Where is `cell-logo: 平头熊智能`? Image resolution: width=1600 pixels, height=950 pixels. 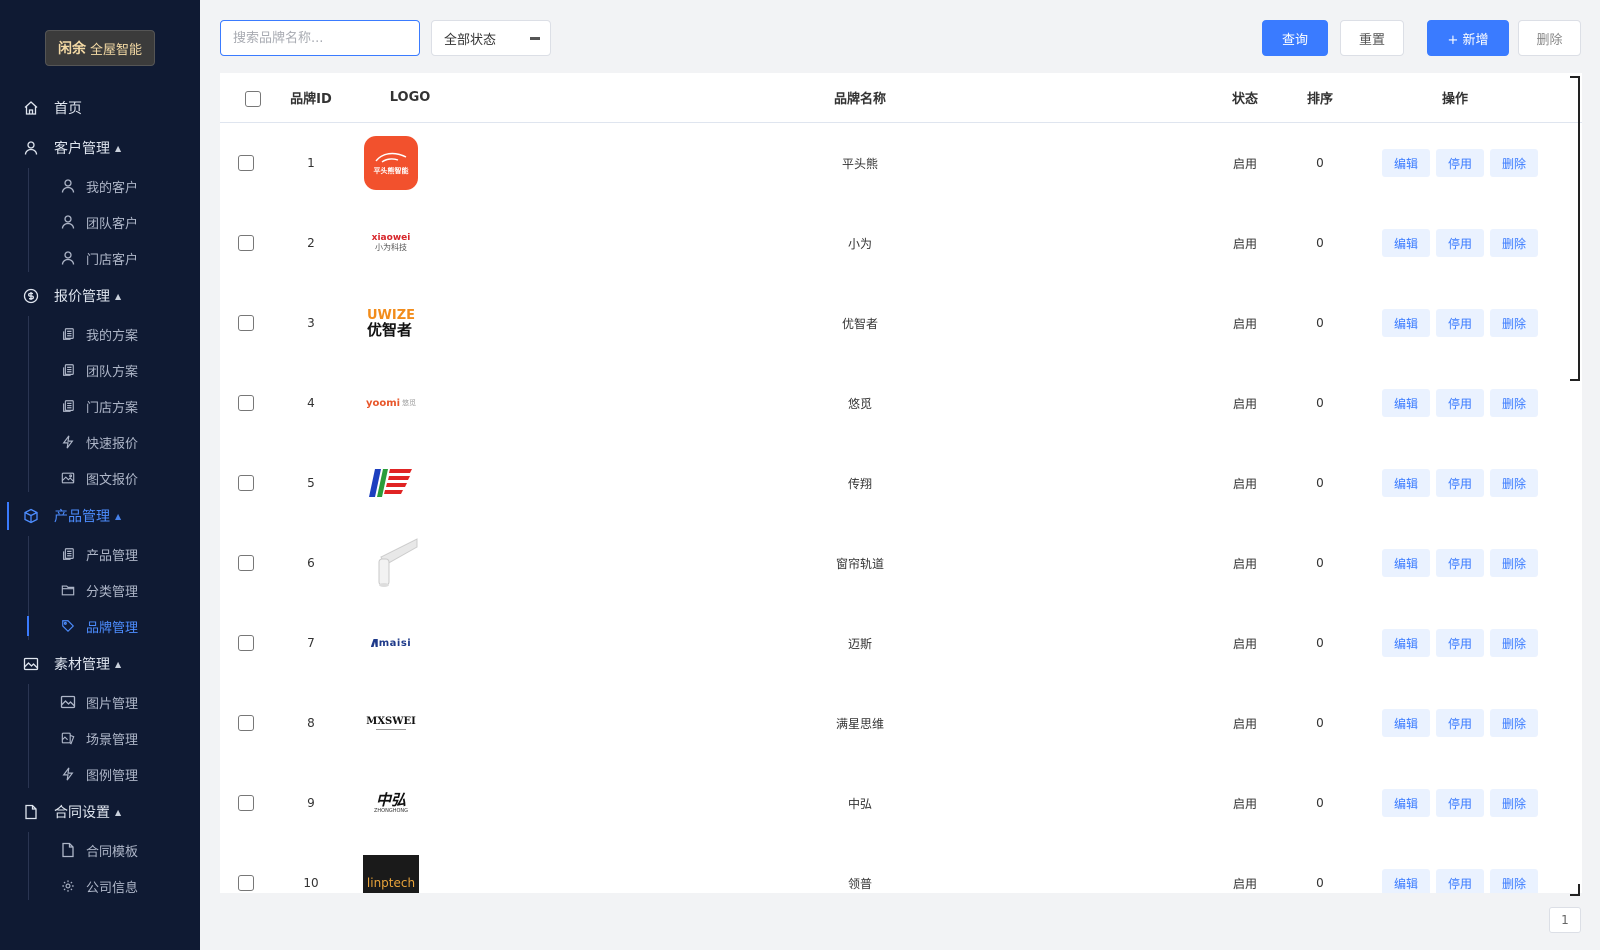
cell-logo: 平头熊智能 is located at coordinates (391, 163).